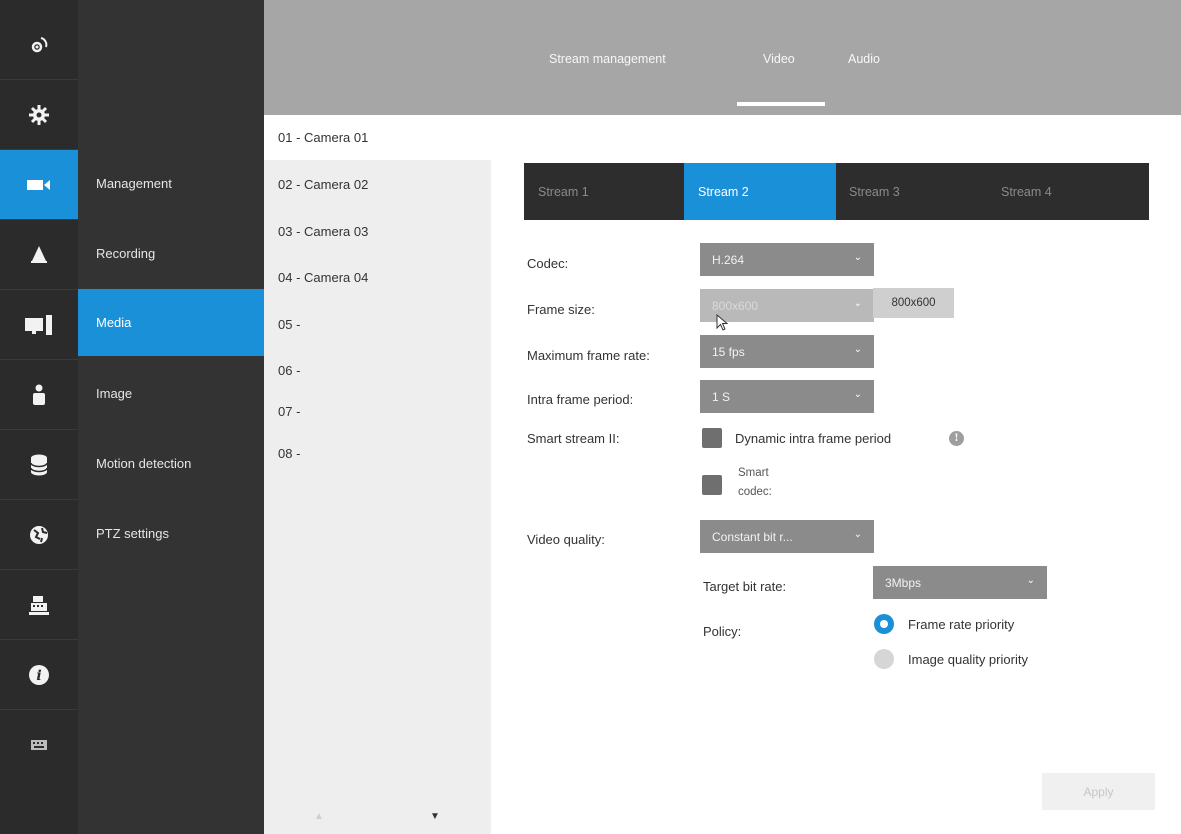 This screenshot has height=834, width=1181. I want to click on camera-list-item-02: 02 - Camera 02, so click(377, 184).